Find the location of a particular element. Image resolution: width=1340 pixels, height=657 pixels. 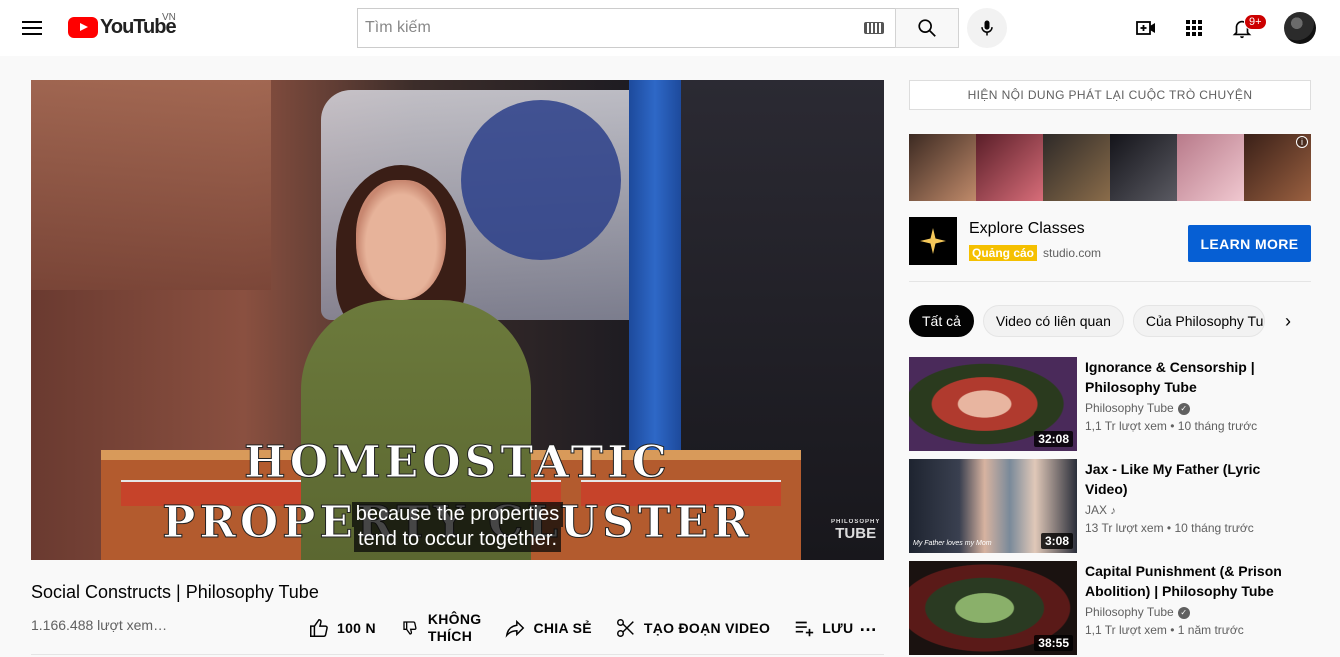

like-button: 100 N is located at coordinates (341, 628).